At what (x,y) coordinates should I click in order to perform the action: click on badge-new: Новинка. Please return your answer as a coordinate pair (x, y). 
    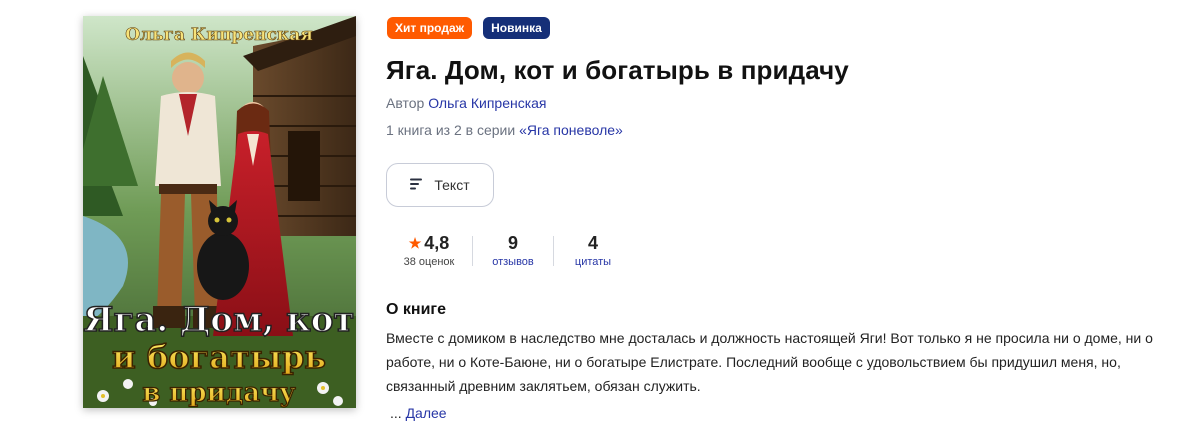
    Looking at the image, I should click on (516, 28).